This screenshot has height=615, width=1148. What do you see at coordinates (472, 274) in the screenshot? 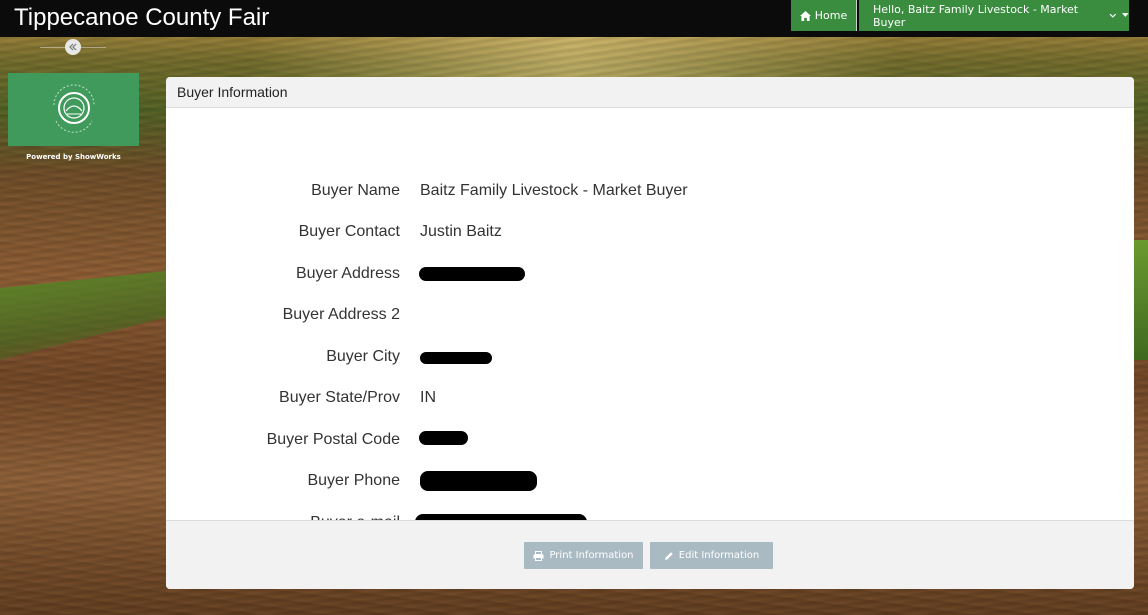
I see `redaction-address` at bounding box center [472, 274].